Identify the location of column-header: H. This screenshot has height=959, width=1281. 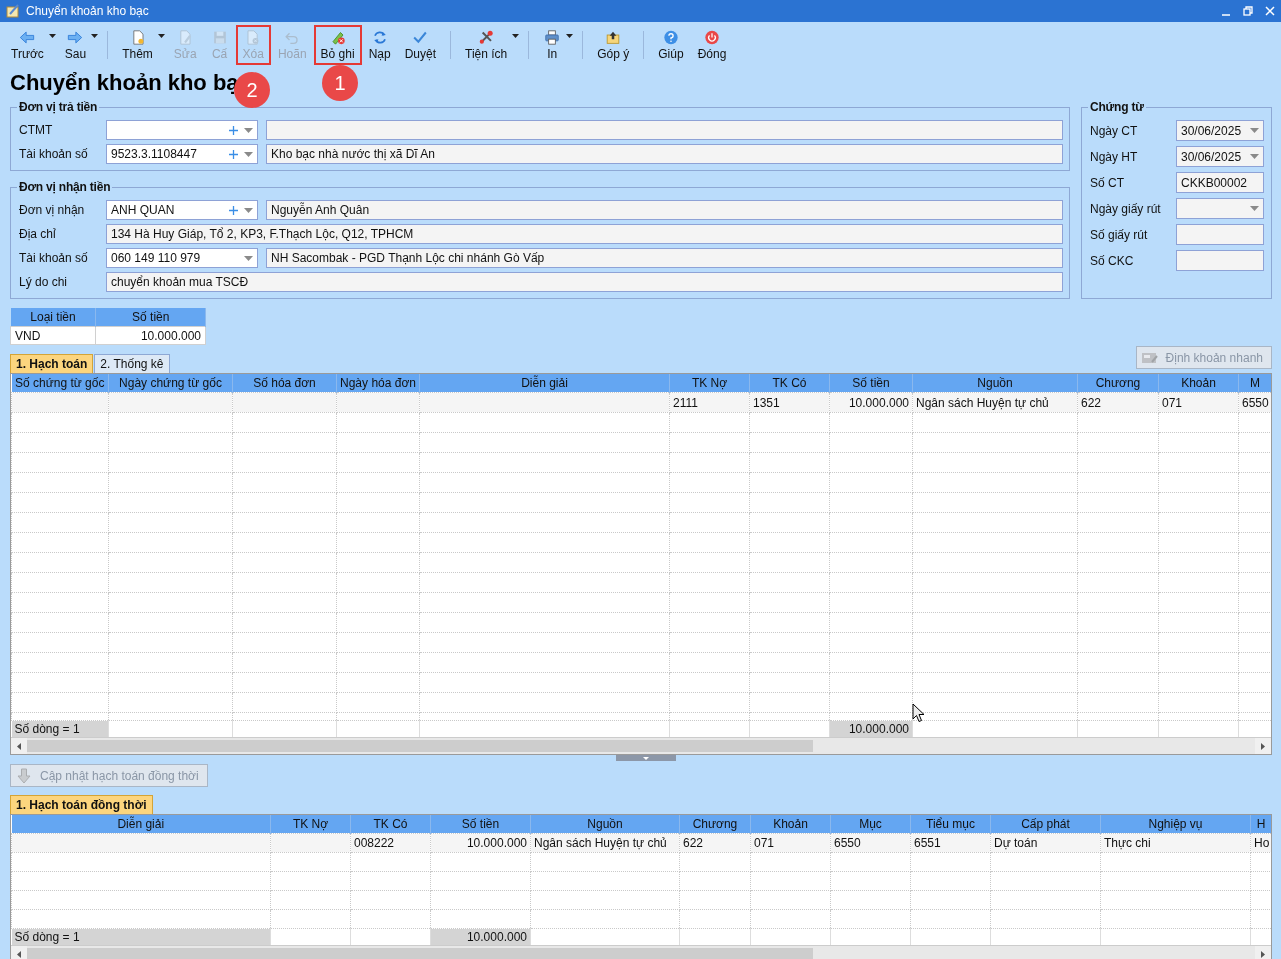
(1260, 824).